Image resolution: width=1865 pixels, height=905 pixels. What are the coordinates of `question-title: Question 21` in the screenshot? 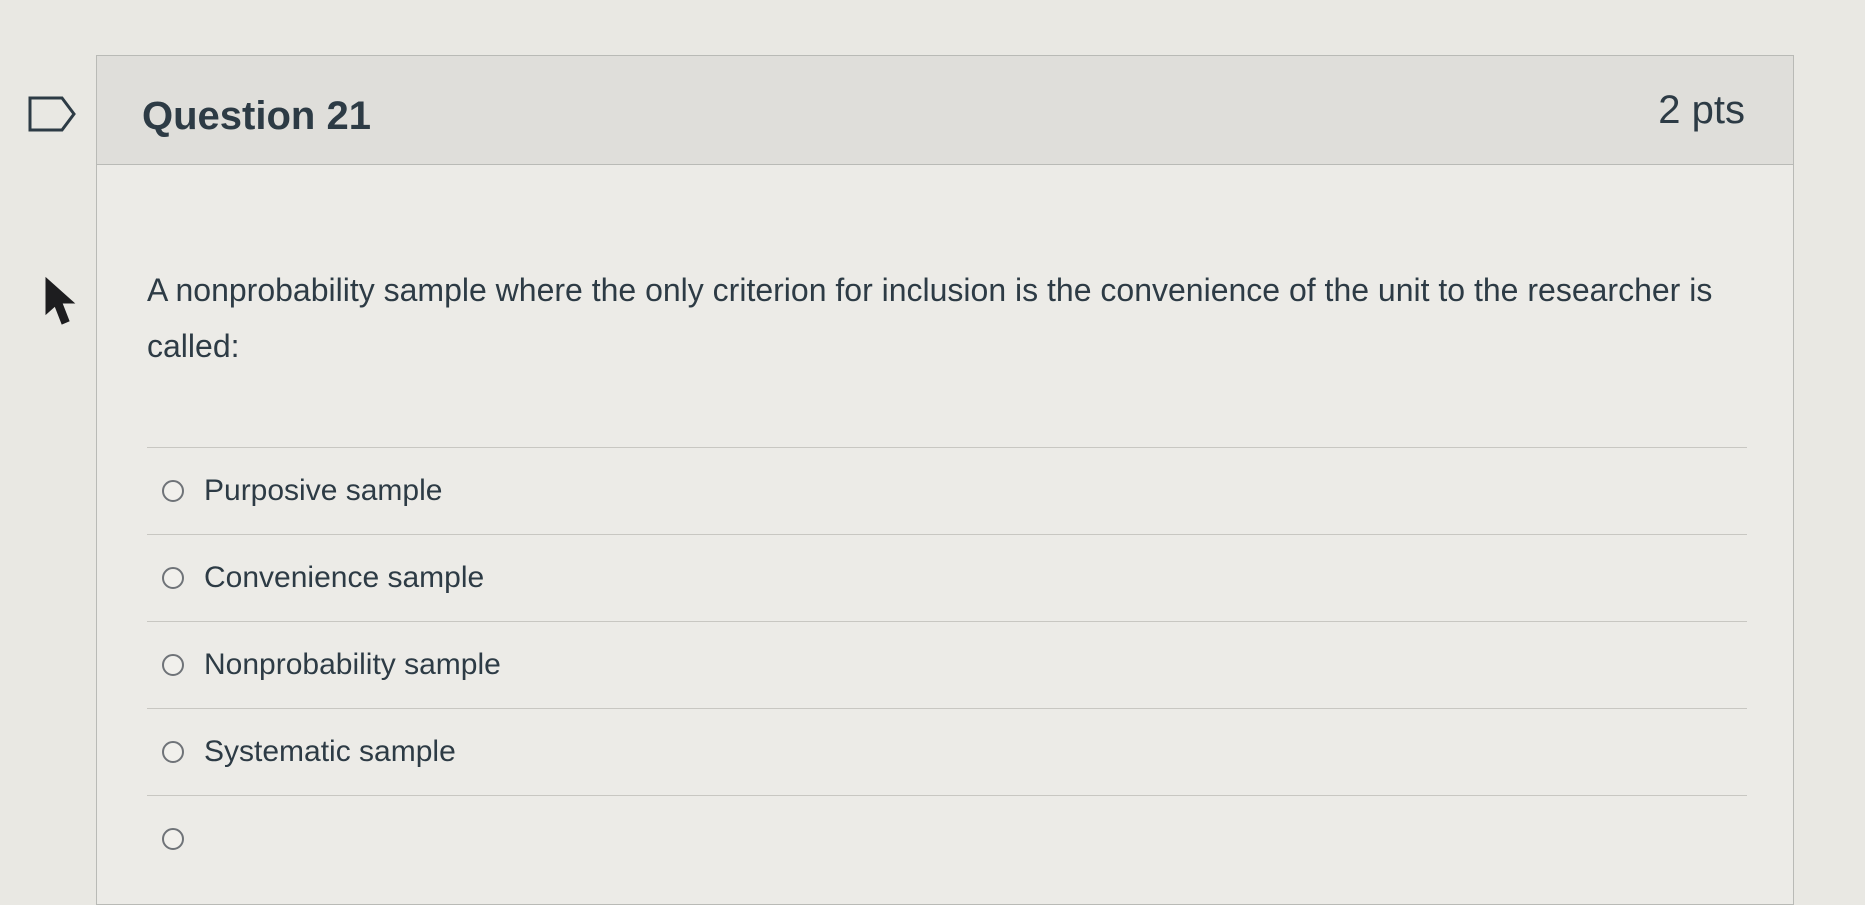 It's located at (256, 116).